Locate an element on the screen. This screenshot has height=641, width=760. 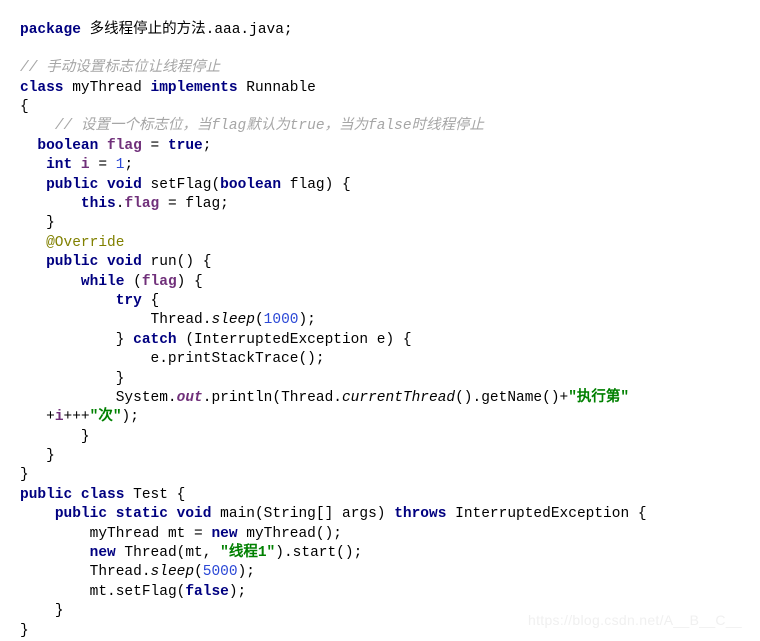
code-token: implements is located at coordinates (194, 88).